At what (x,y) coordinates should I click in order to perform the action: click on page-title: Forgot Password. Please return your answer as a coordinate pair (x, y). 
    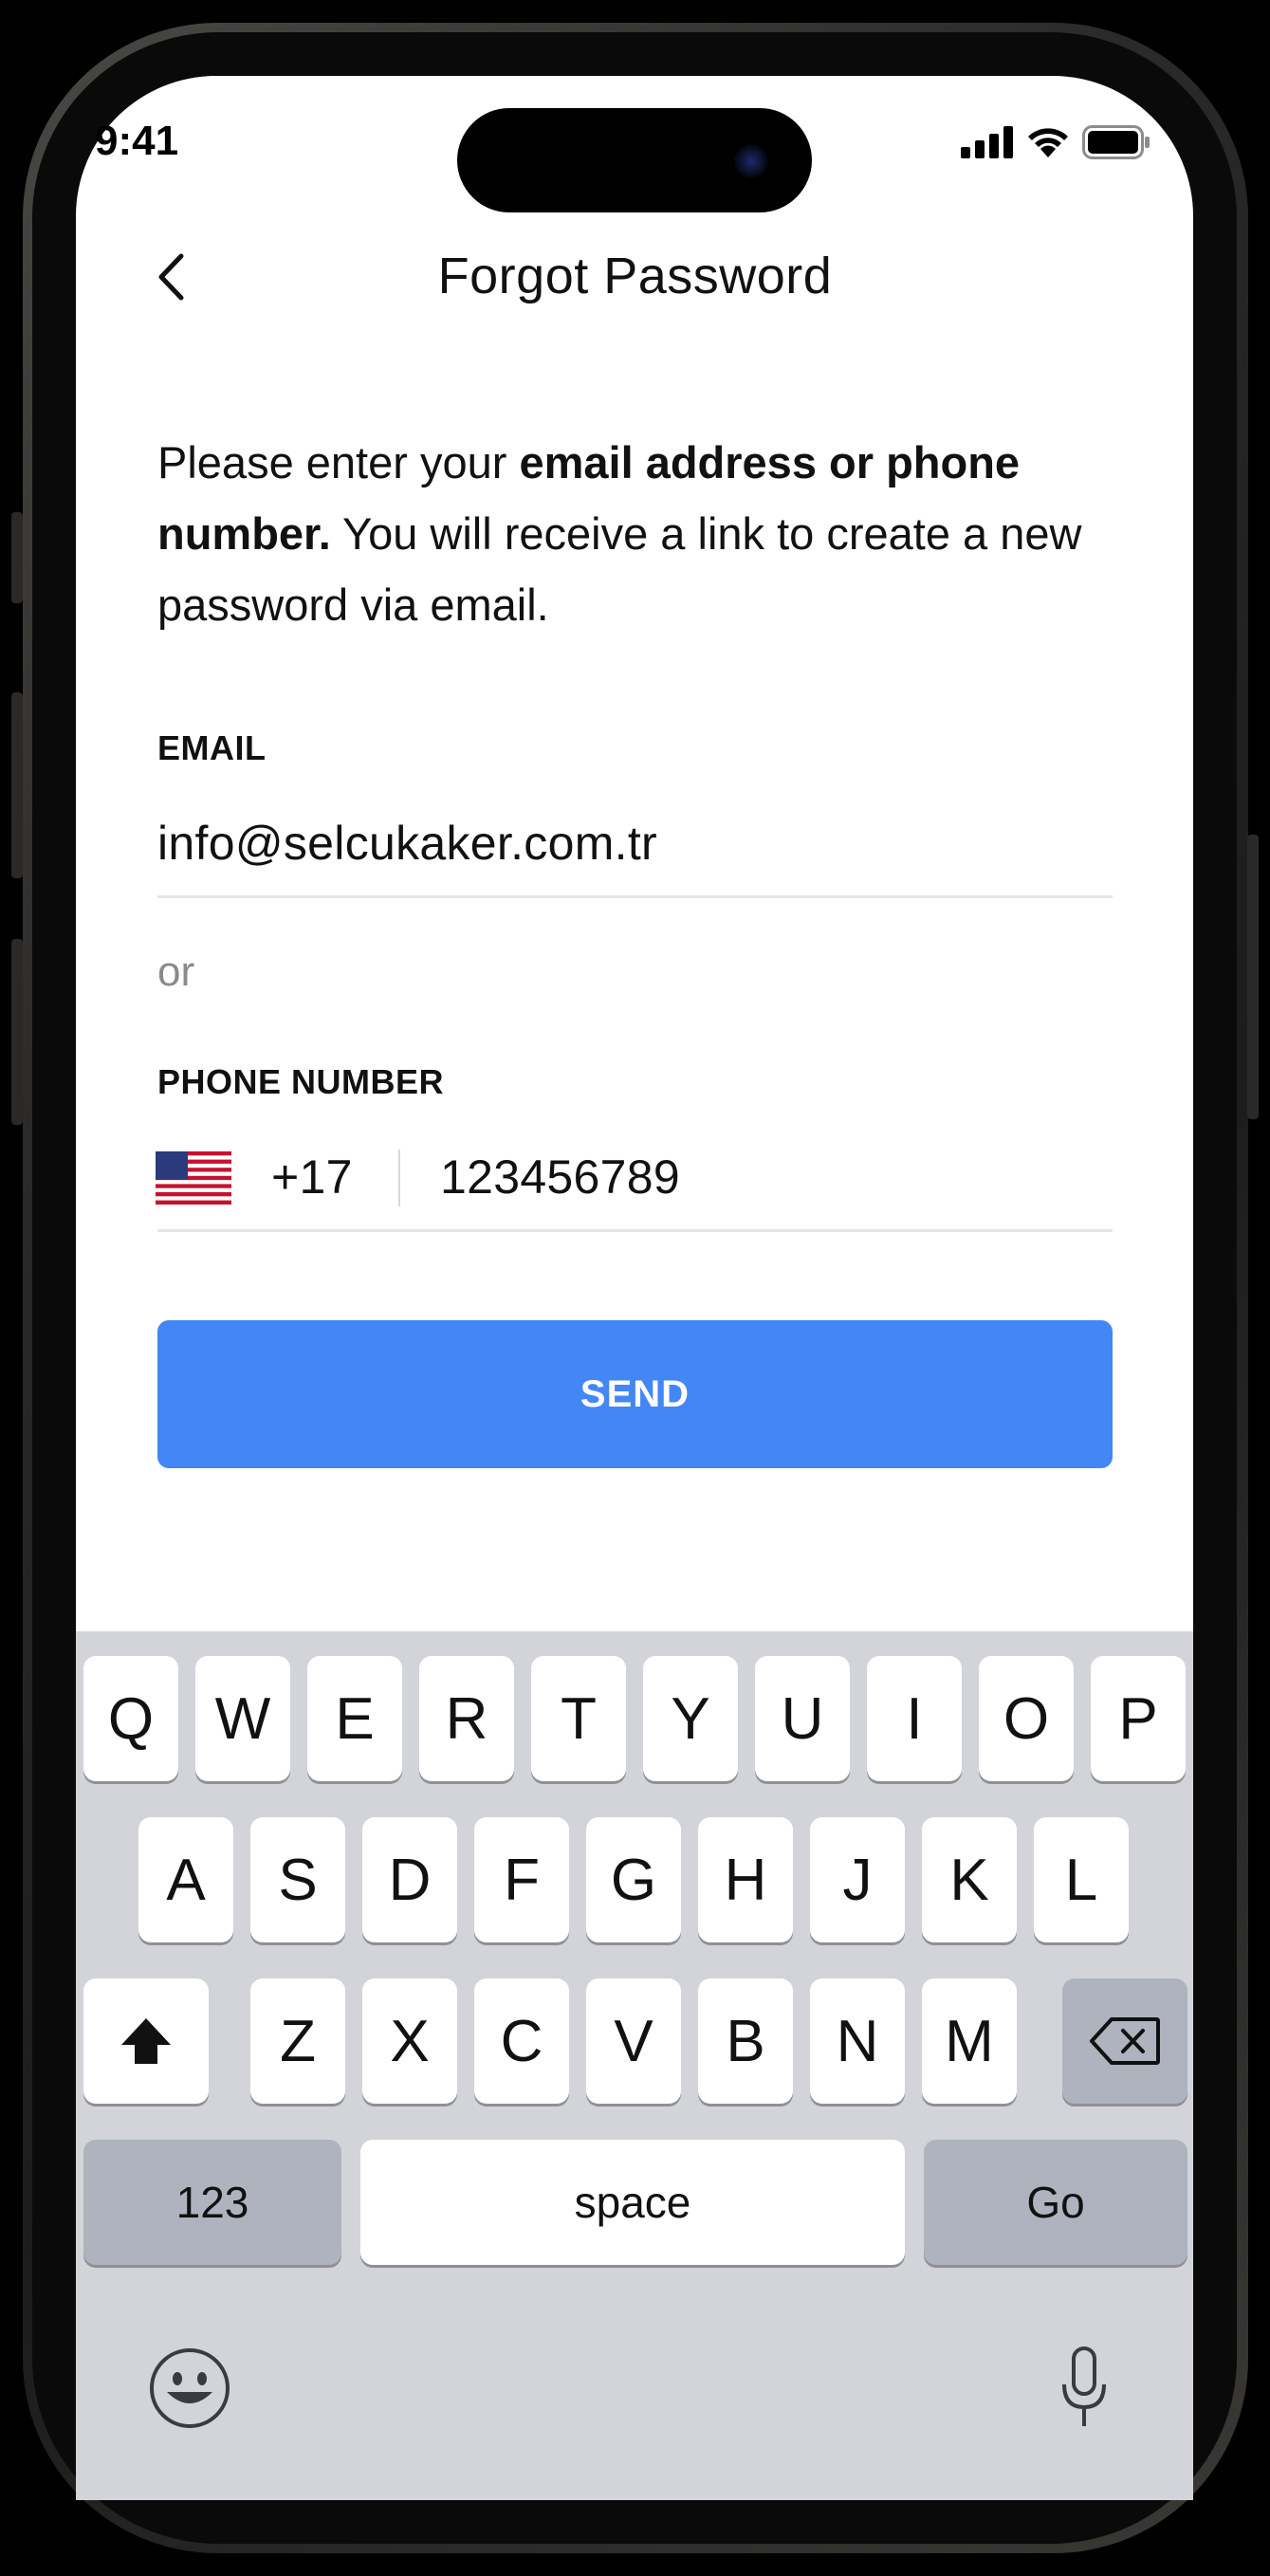
    Looking at the image, I should click on (635, 276).